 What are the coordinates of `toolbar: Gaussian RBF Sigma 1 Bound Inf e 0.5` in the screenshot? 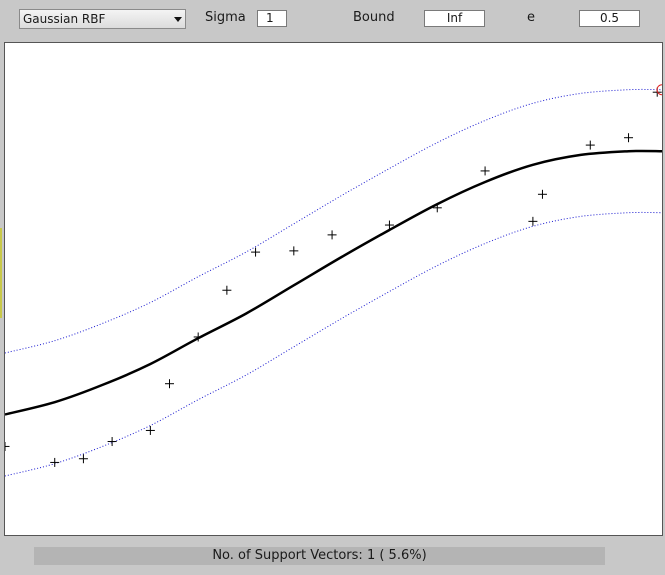 It's located at (332, 20).